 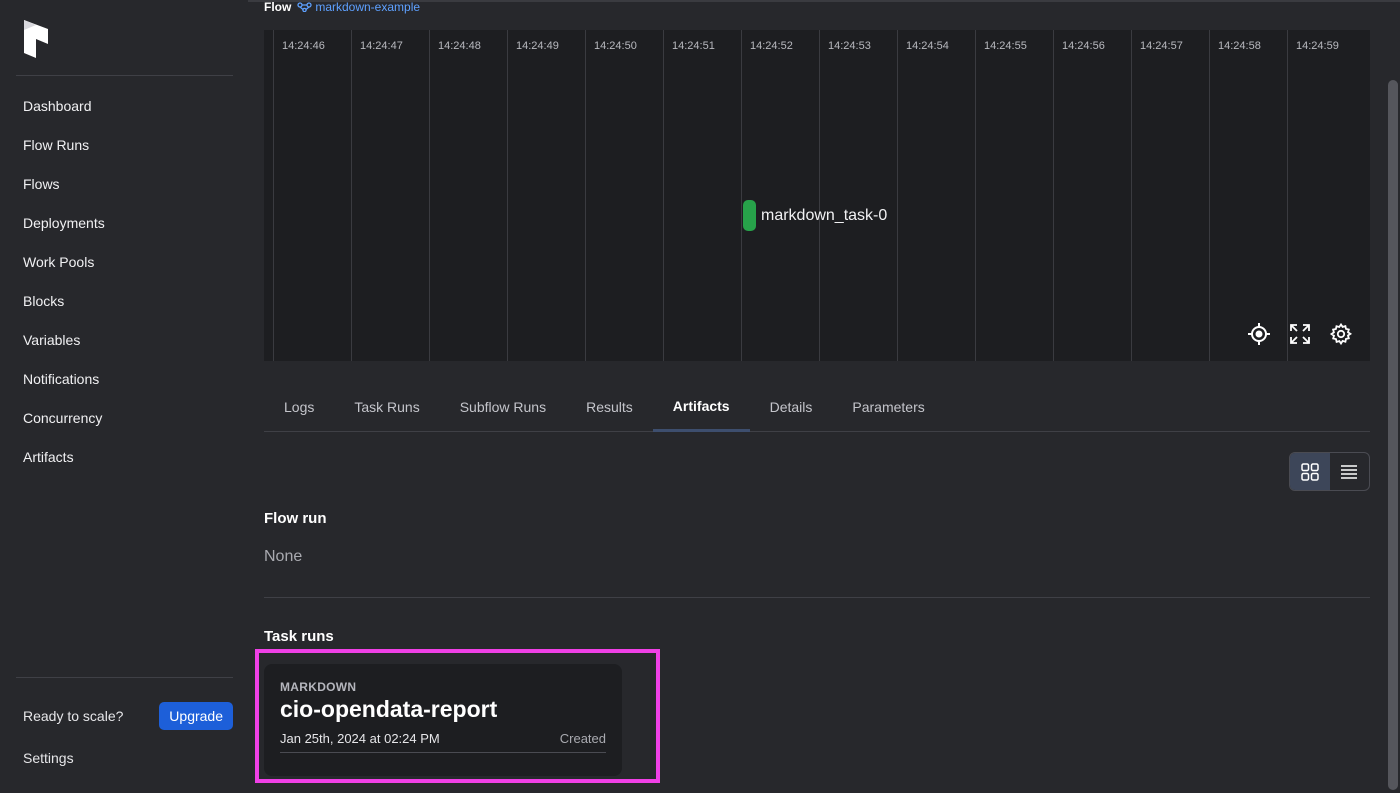 I want to click on timeline-tick: 14:24:53, so click(x=845, y=195).